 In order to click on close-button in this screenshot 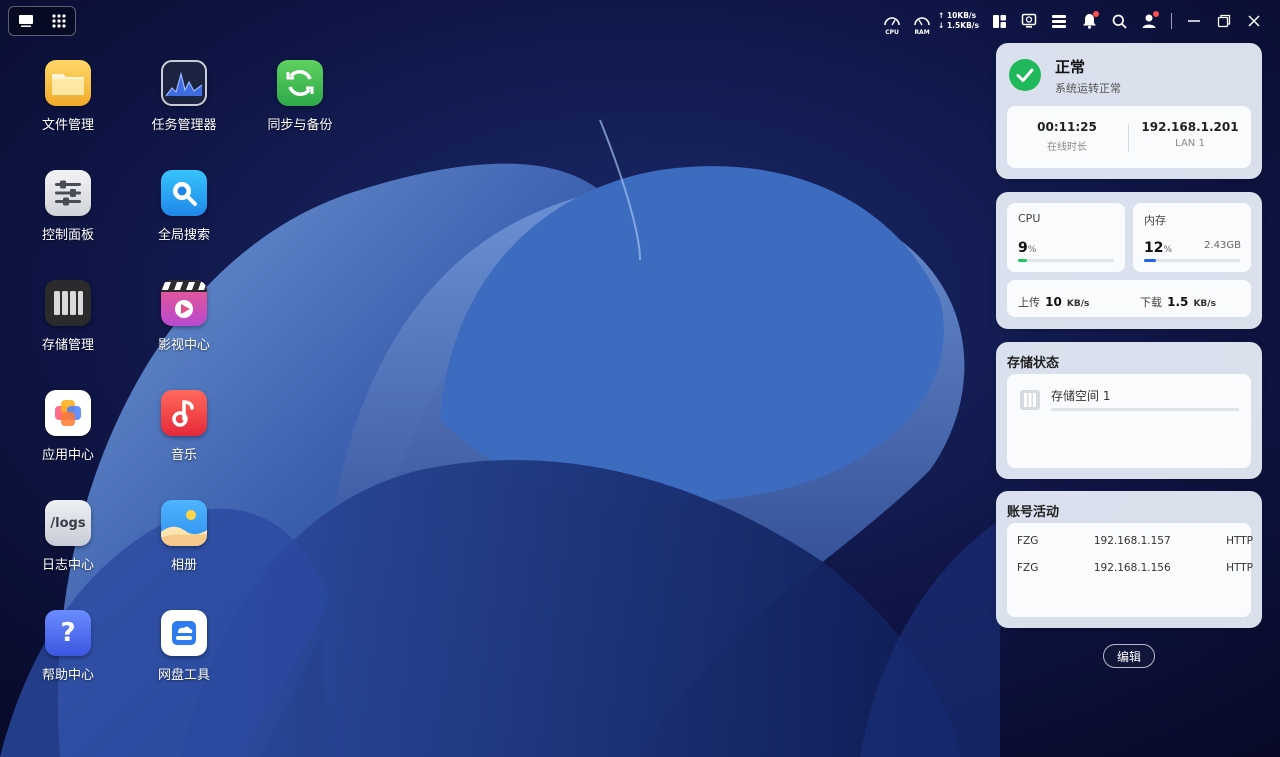, I will do `click(1254, 21)`.